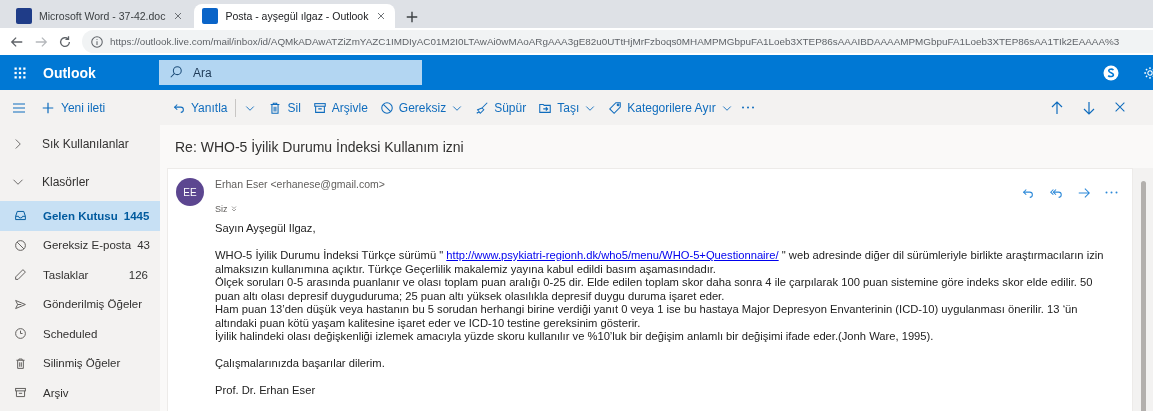 The width and height of the screenshot is (1153, 411). What do you see at coordinates (1028, 193) in the screenshot?
I see `reply-icon` at bounding box center [1028, 193].